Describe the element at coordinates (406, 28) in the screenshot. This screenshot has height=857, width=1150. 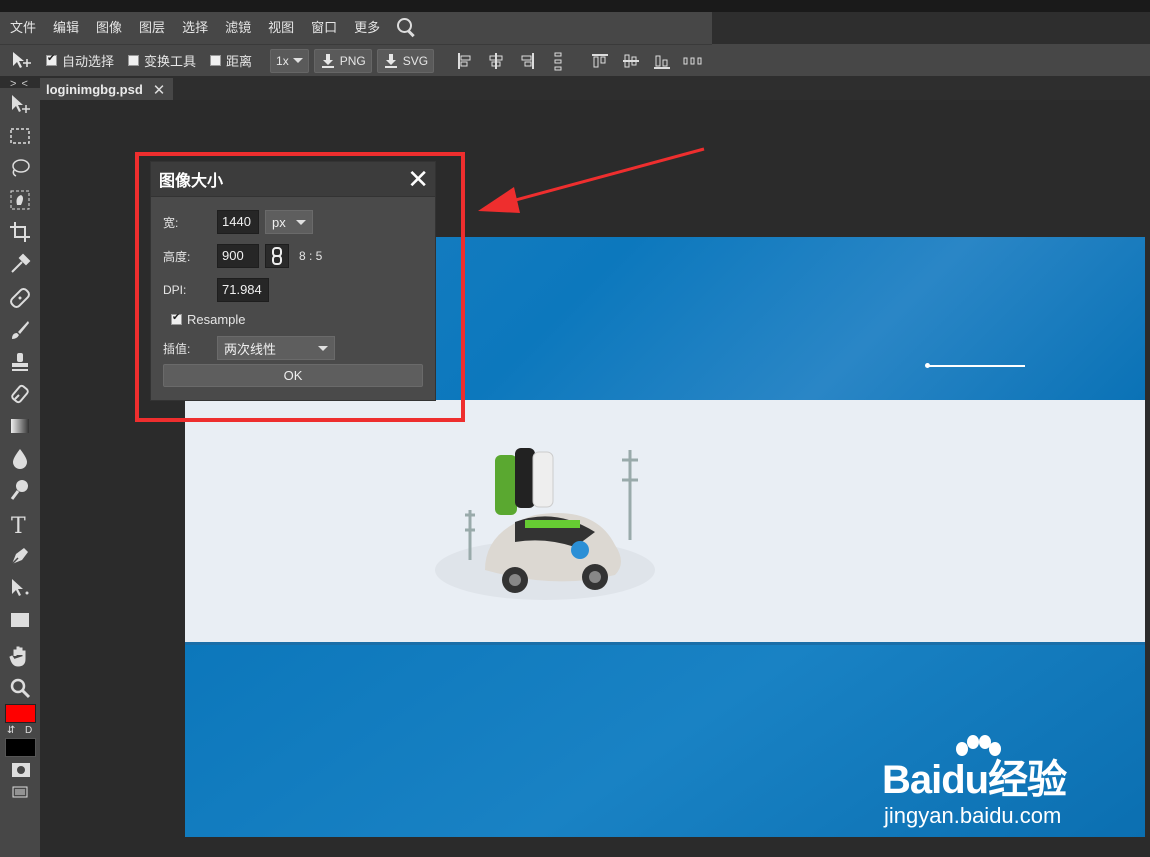
I see `search-icon` at that location.